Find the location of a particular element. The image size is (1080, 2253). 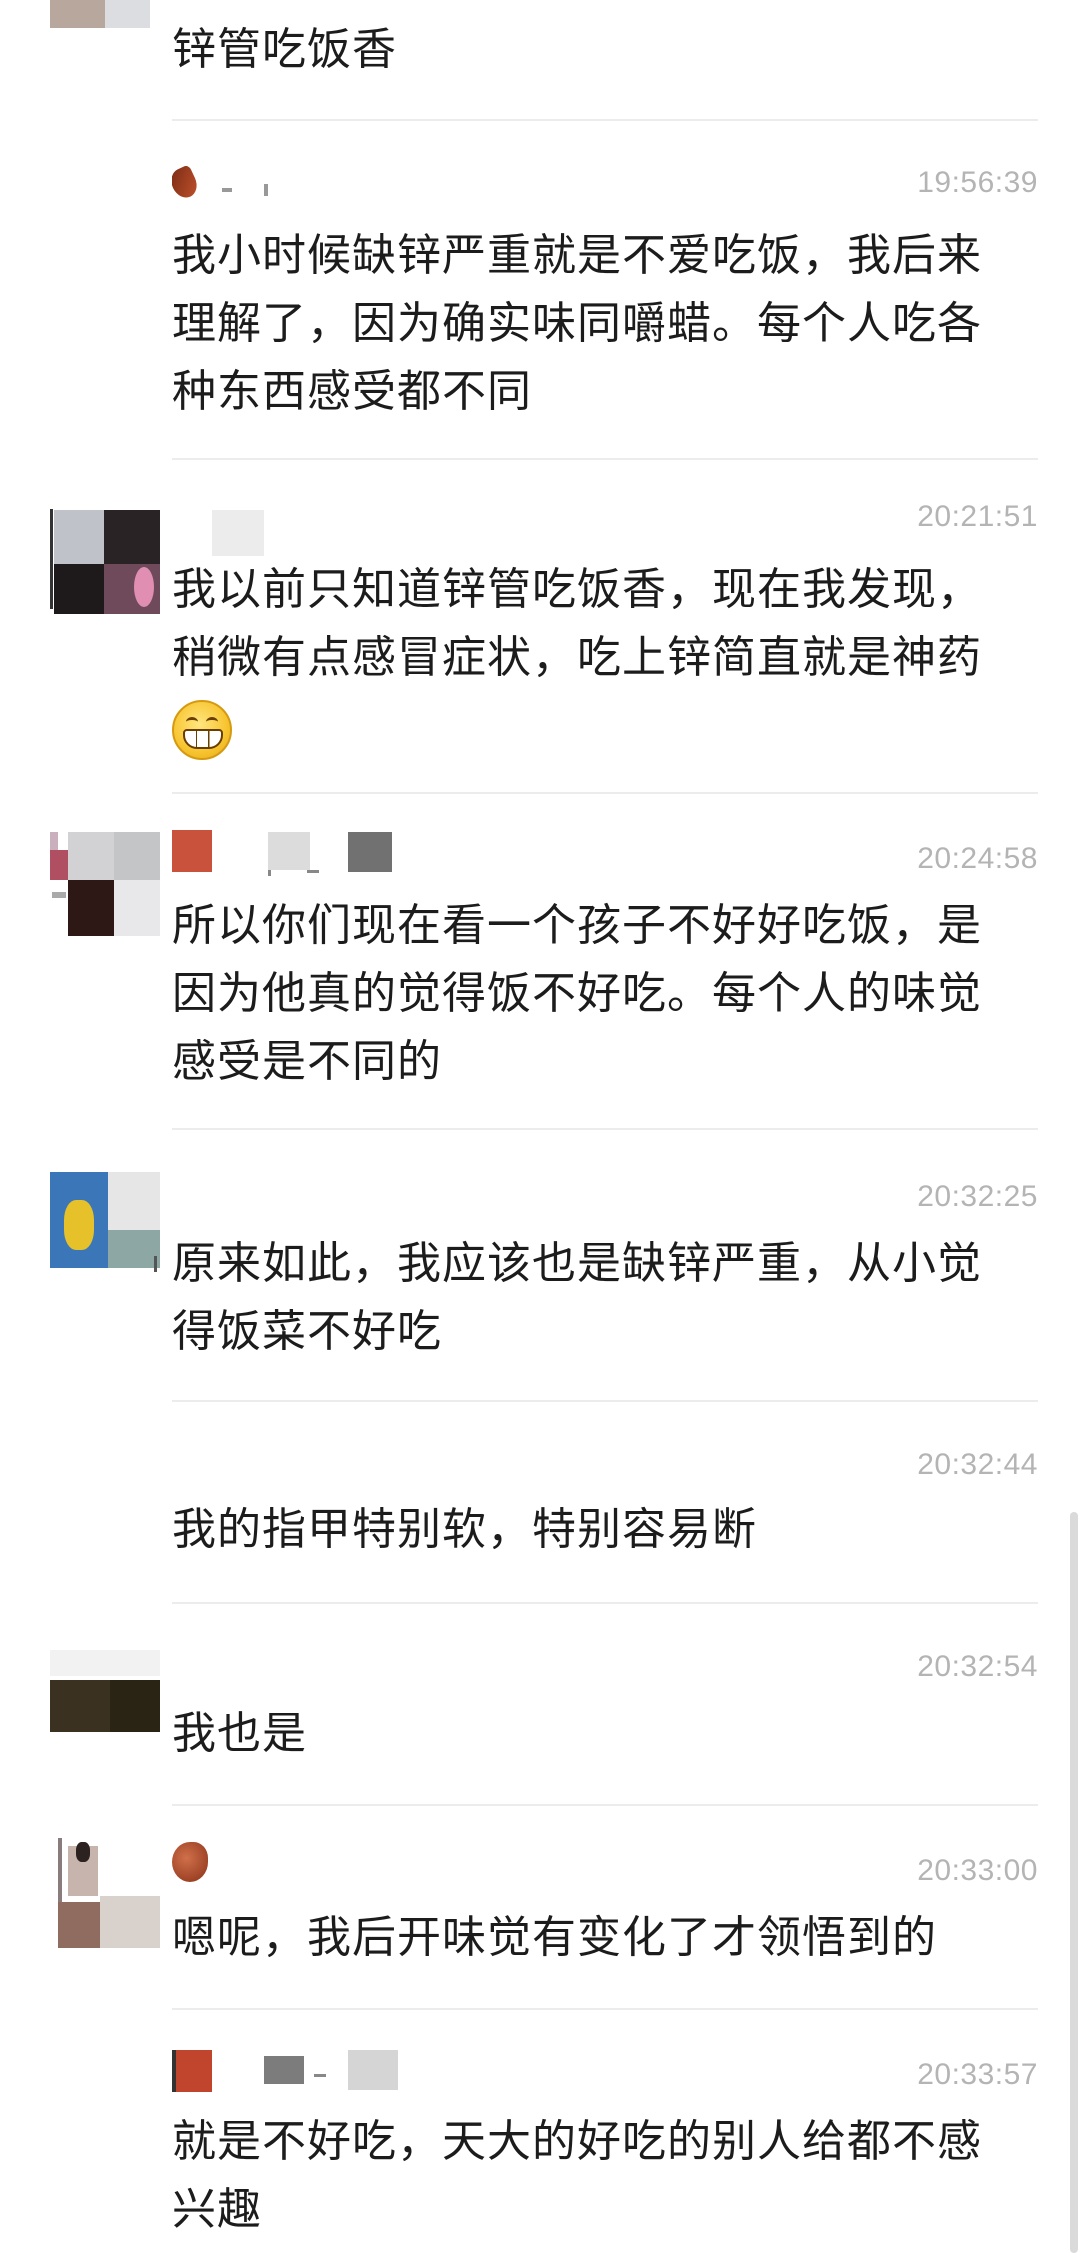

comment-timestamp: 20:32:25 is located at coordinates (977, 1196).